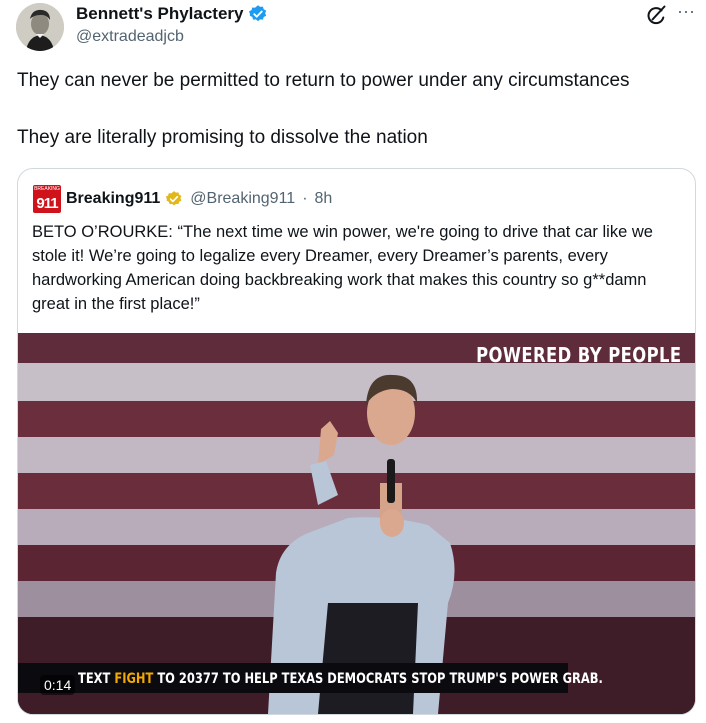 The width and height of the screenshot is (706, 723). I want to click on caption-highlight: FIGHT, so click(134, 679).